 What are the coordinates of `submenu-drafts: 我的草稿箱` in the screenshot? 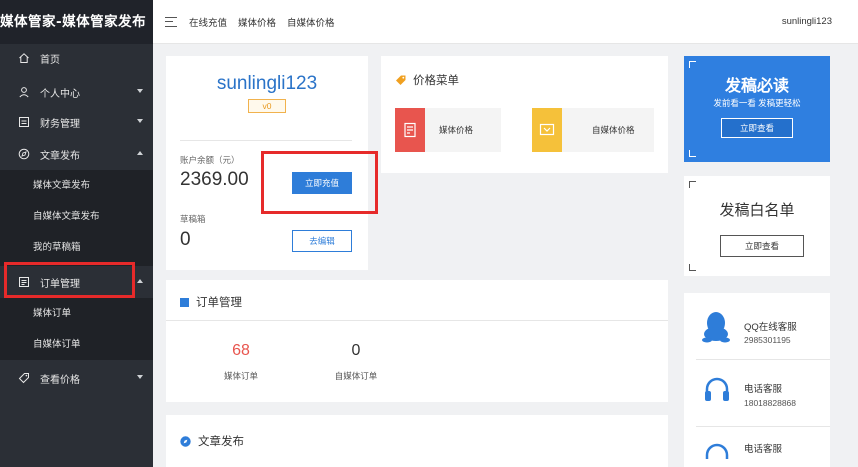 It's located at (76, 248).